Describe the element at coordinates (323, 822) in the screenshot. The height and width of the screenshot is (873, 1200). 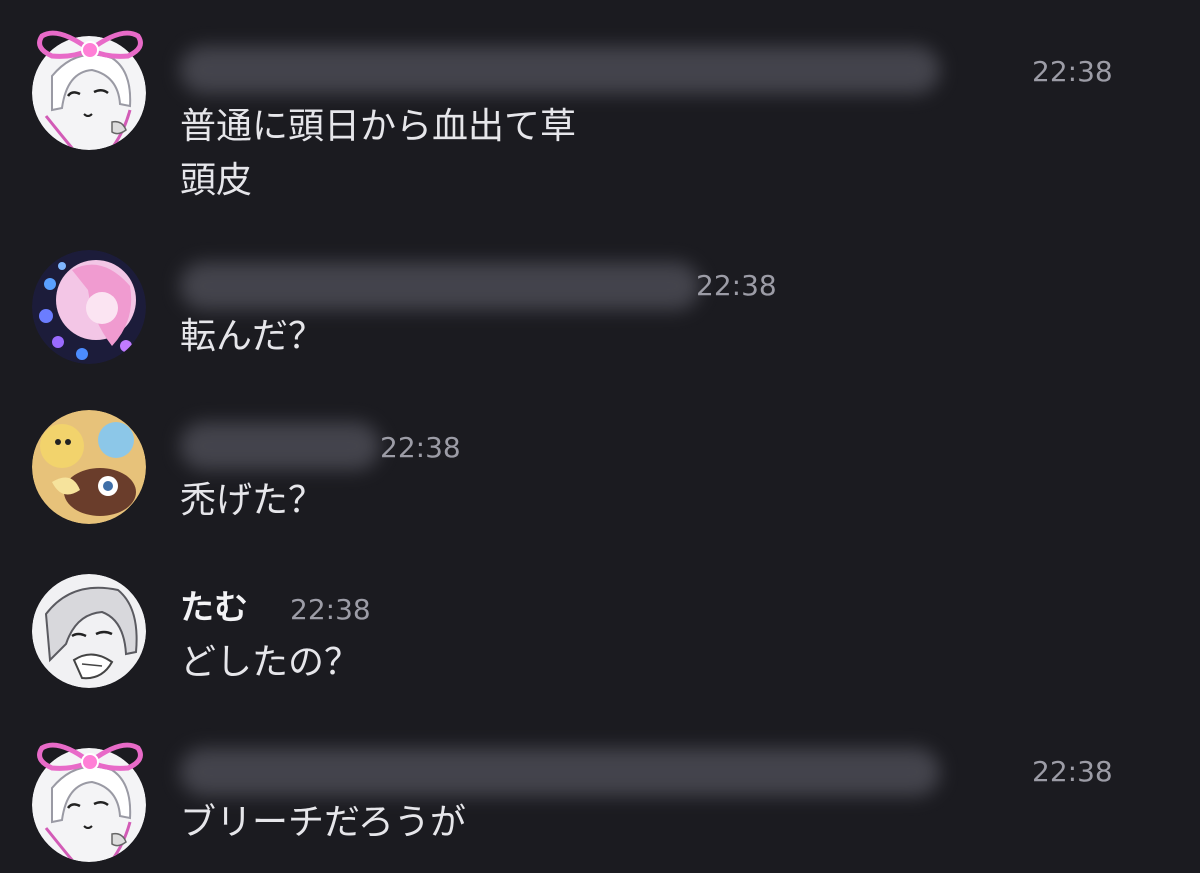
I see `message-text: ブリーチだろうが` at that location.